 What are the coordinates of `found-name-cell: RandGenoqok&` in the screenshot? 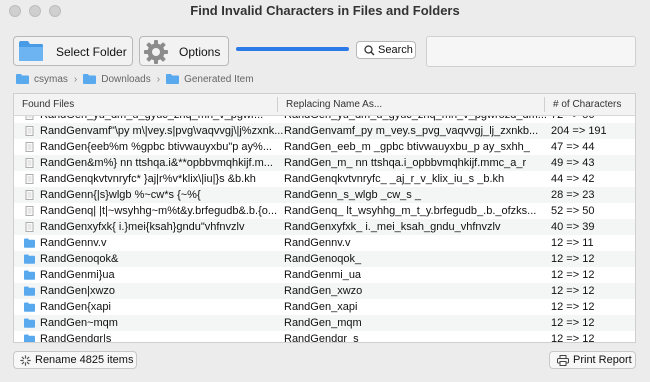 It's located at (79, 259).